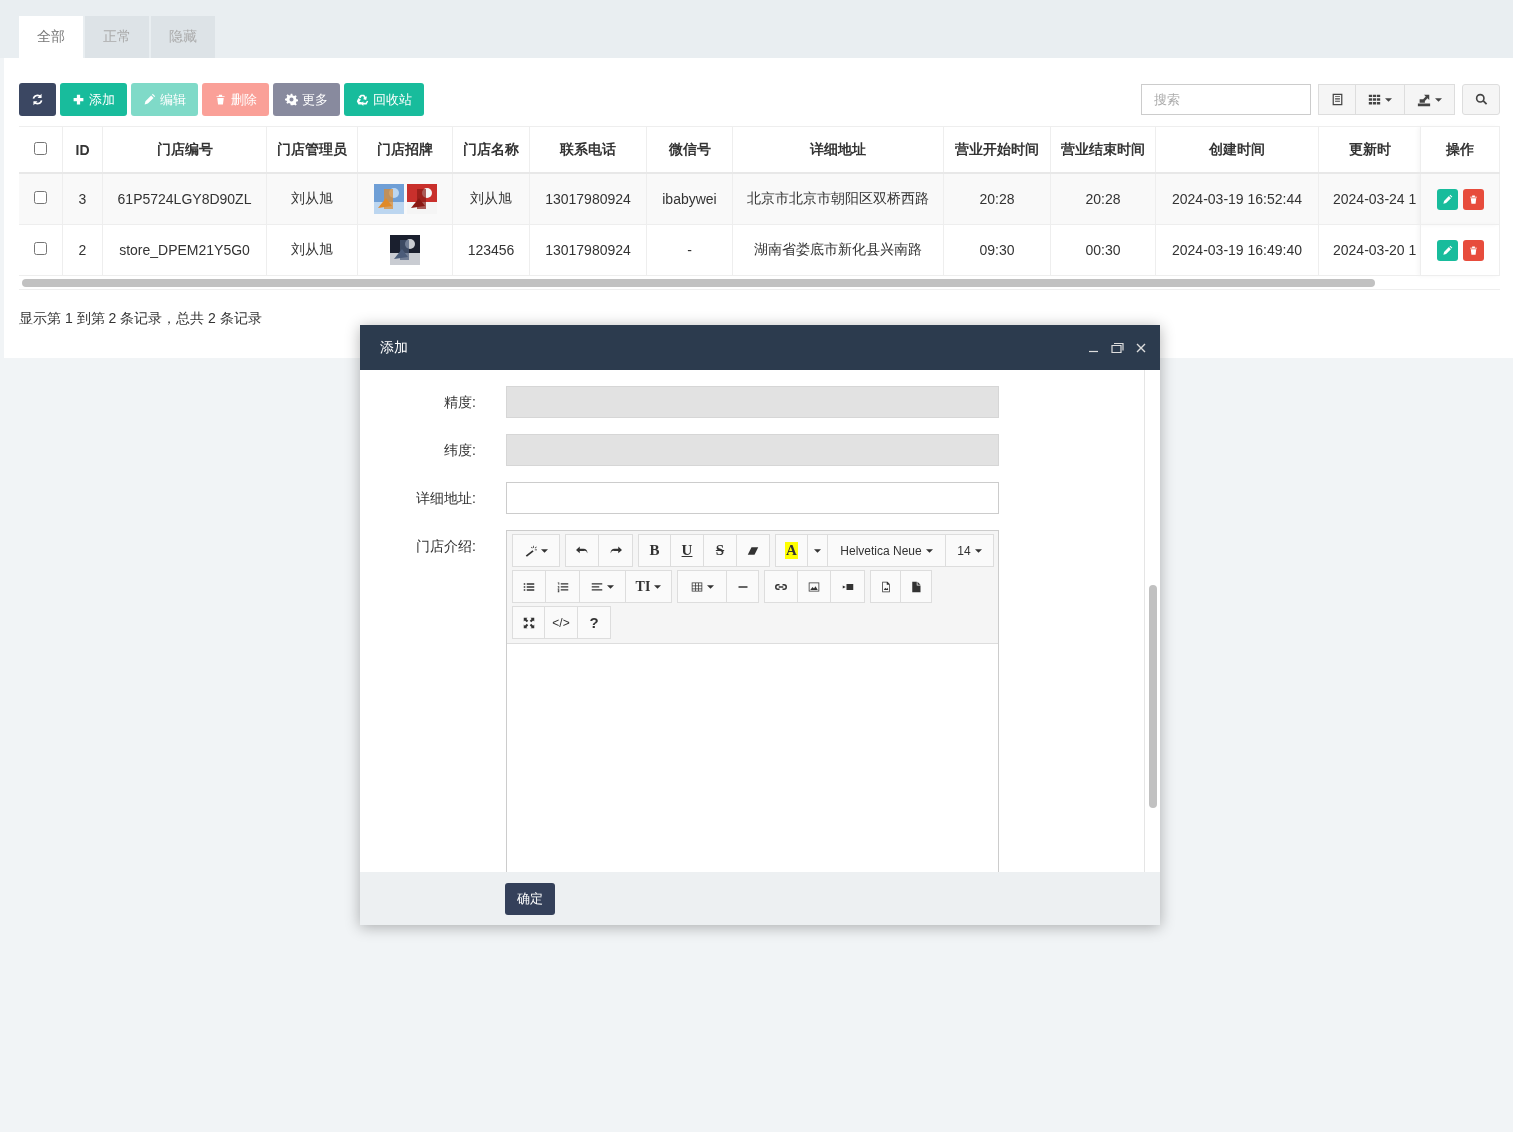 This screenshot has width=1513, height=1132. I want to click on table-cell: 09:30, so click(997, 250).